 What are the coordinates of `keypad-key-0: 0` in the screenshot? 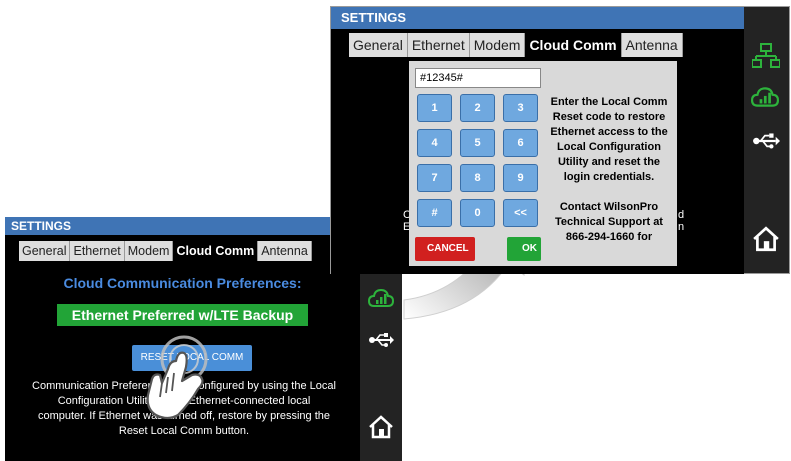 It's located at (477, 213).